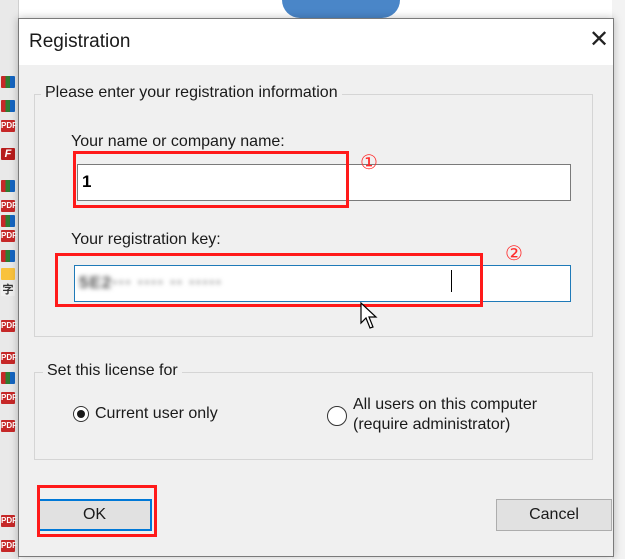 The height and width of the screenshot is (560, 625). Describe the element at coordinates (369, 163) in the screenshot. I see `annotation-marker-1: ①` at that location.